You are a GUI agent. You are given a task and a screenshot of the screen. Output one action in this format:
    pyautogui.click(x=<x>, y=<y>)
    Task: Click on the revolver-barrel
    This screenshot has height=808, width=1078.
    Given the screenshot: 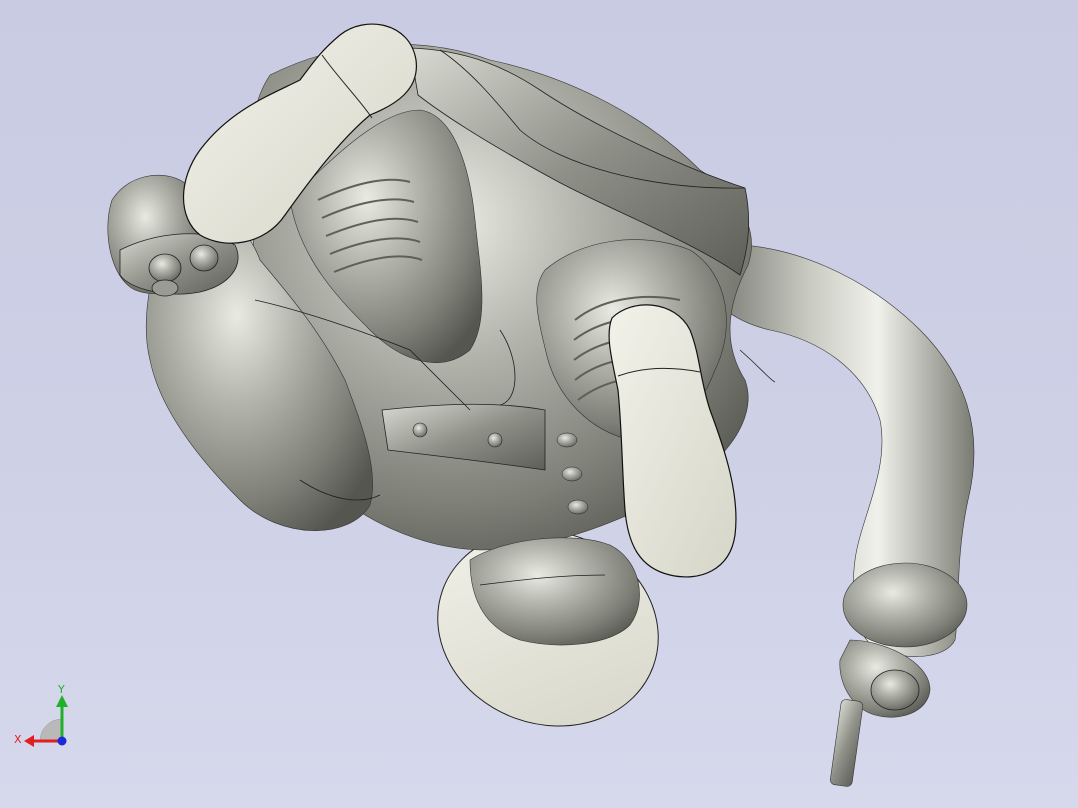 What is the action you would take?
    pyautogui.click(x=847, y=743)
    